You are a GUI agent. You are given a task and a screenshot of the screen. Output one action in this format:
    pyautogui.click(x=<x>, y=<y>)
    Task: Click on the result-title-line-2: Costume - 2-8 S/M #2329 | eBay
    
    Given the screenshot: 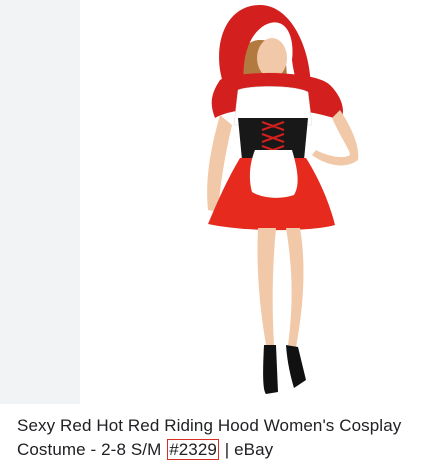 What is the action you would take?
    pyautogui.click(x=217, y=450)
    